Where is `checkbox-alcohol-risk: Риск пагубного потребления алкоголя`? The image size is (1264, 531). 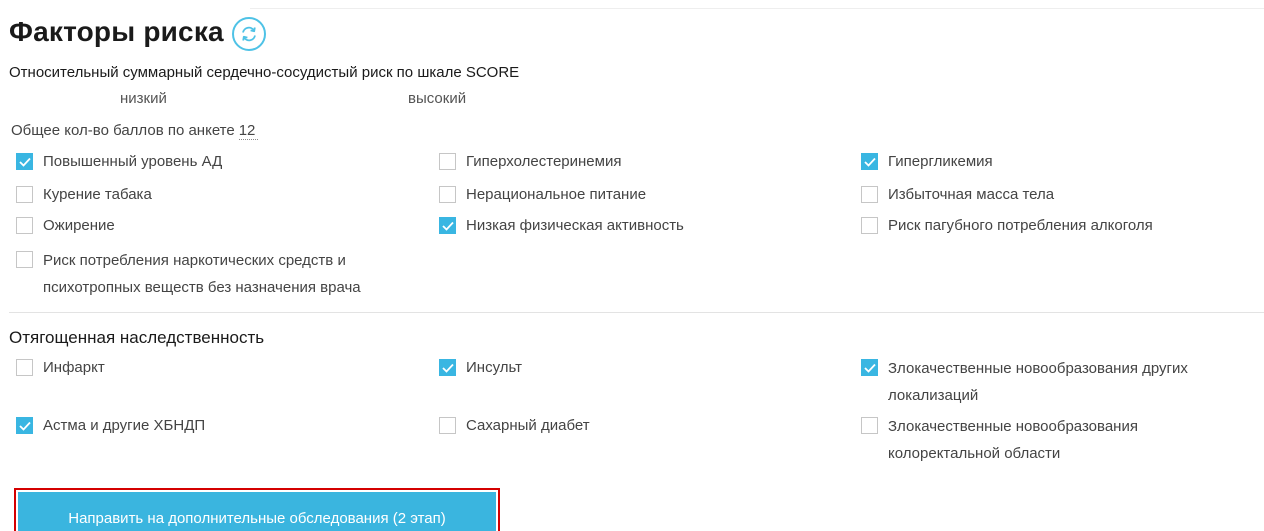
checkbox-alcohol-risk: Риск пагубного потребления алкоголя is located at coordinates (1007, 226).